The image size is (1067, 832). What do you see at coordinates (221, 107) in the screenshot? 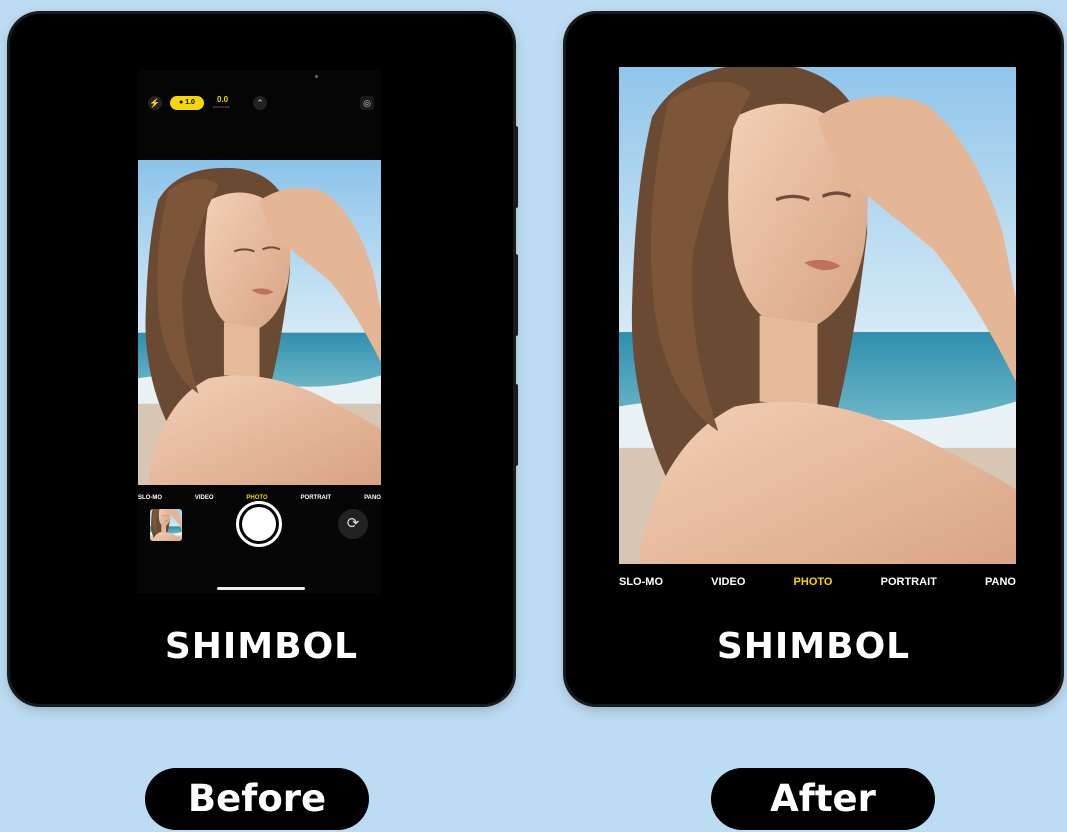
I see `exposure-label: EXPOSURE` at bounding box center [221, 107].